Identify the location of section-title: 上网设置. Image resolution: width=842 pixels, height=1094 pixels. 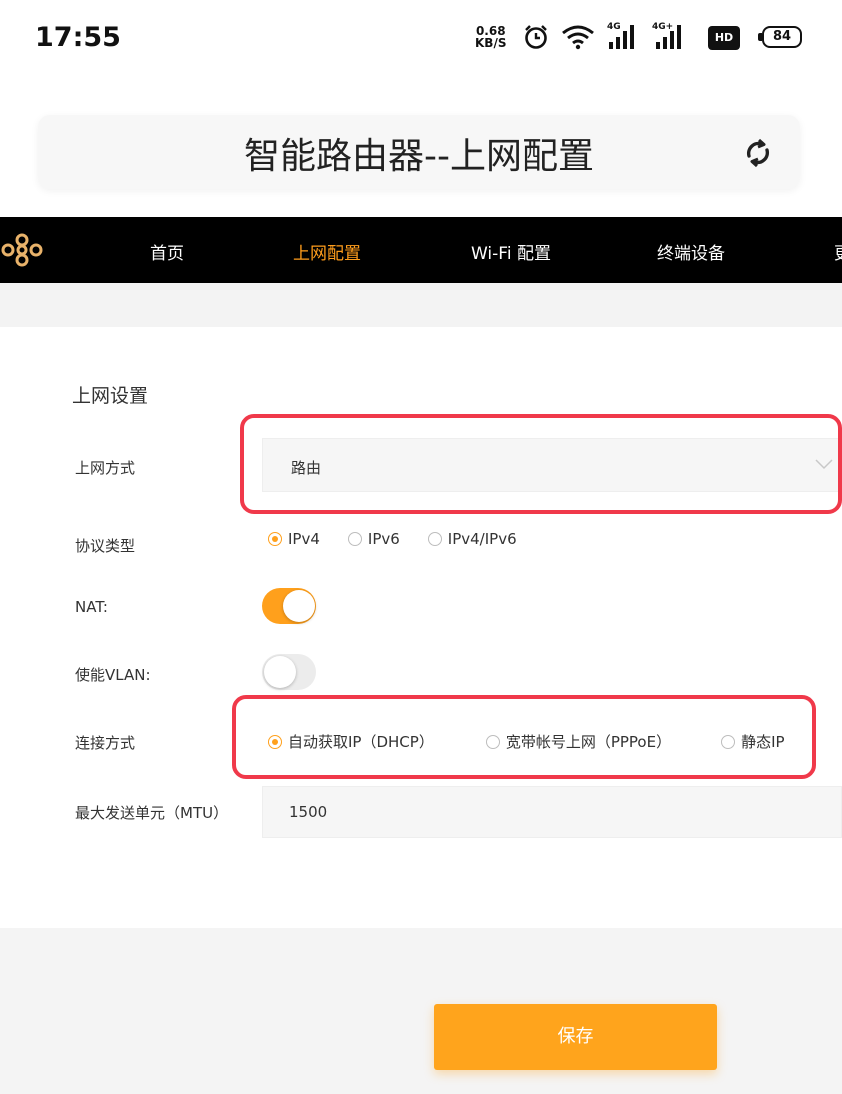
(110, 396).